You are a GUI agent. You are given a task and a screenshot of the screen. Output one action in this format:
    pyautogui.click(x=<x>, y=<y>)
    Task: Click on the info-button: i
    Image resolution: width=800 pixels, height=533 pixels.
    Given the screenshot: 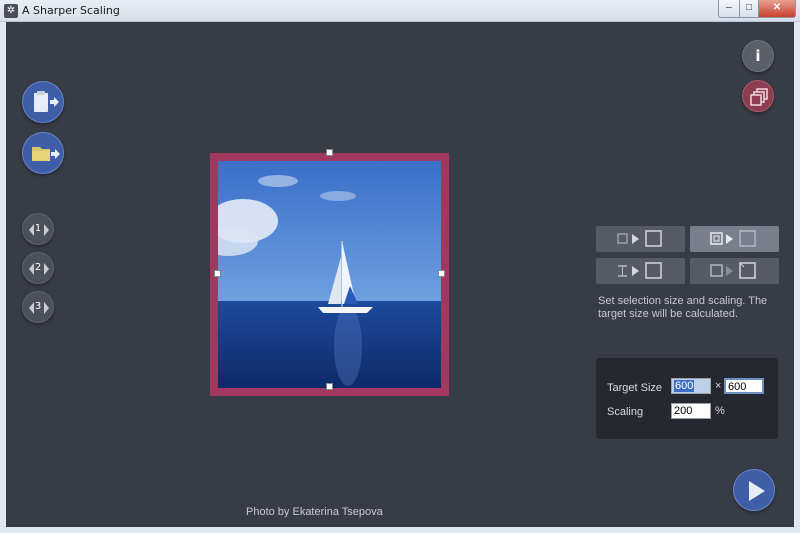 What is the action you would take?
    pyautogui.click(x=758, y=56)
    